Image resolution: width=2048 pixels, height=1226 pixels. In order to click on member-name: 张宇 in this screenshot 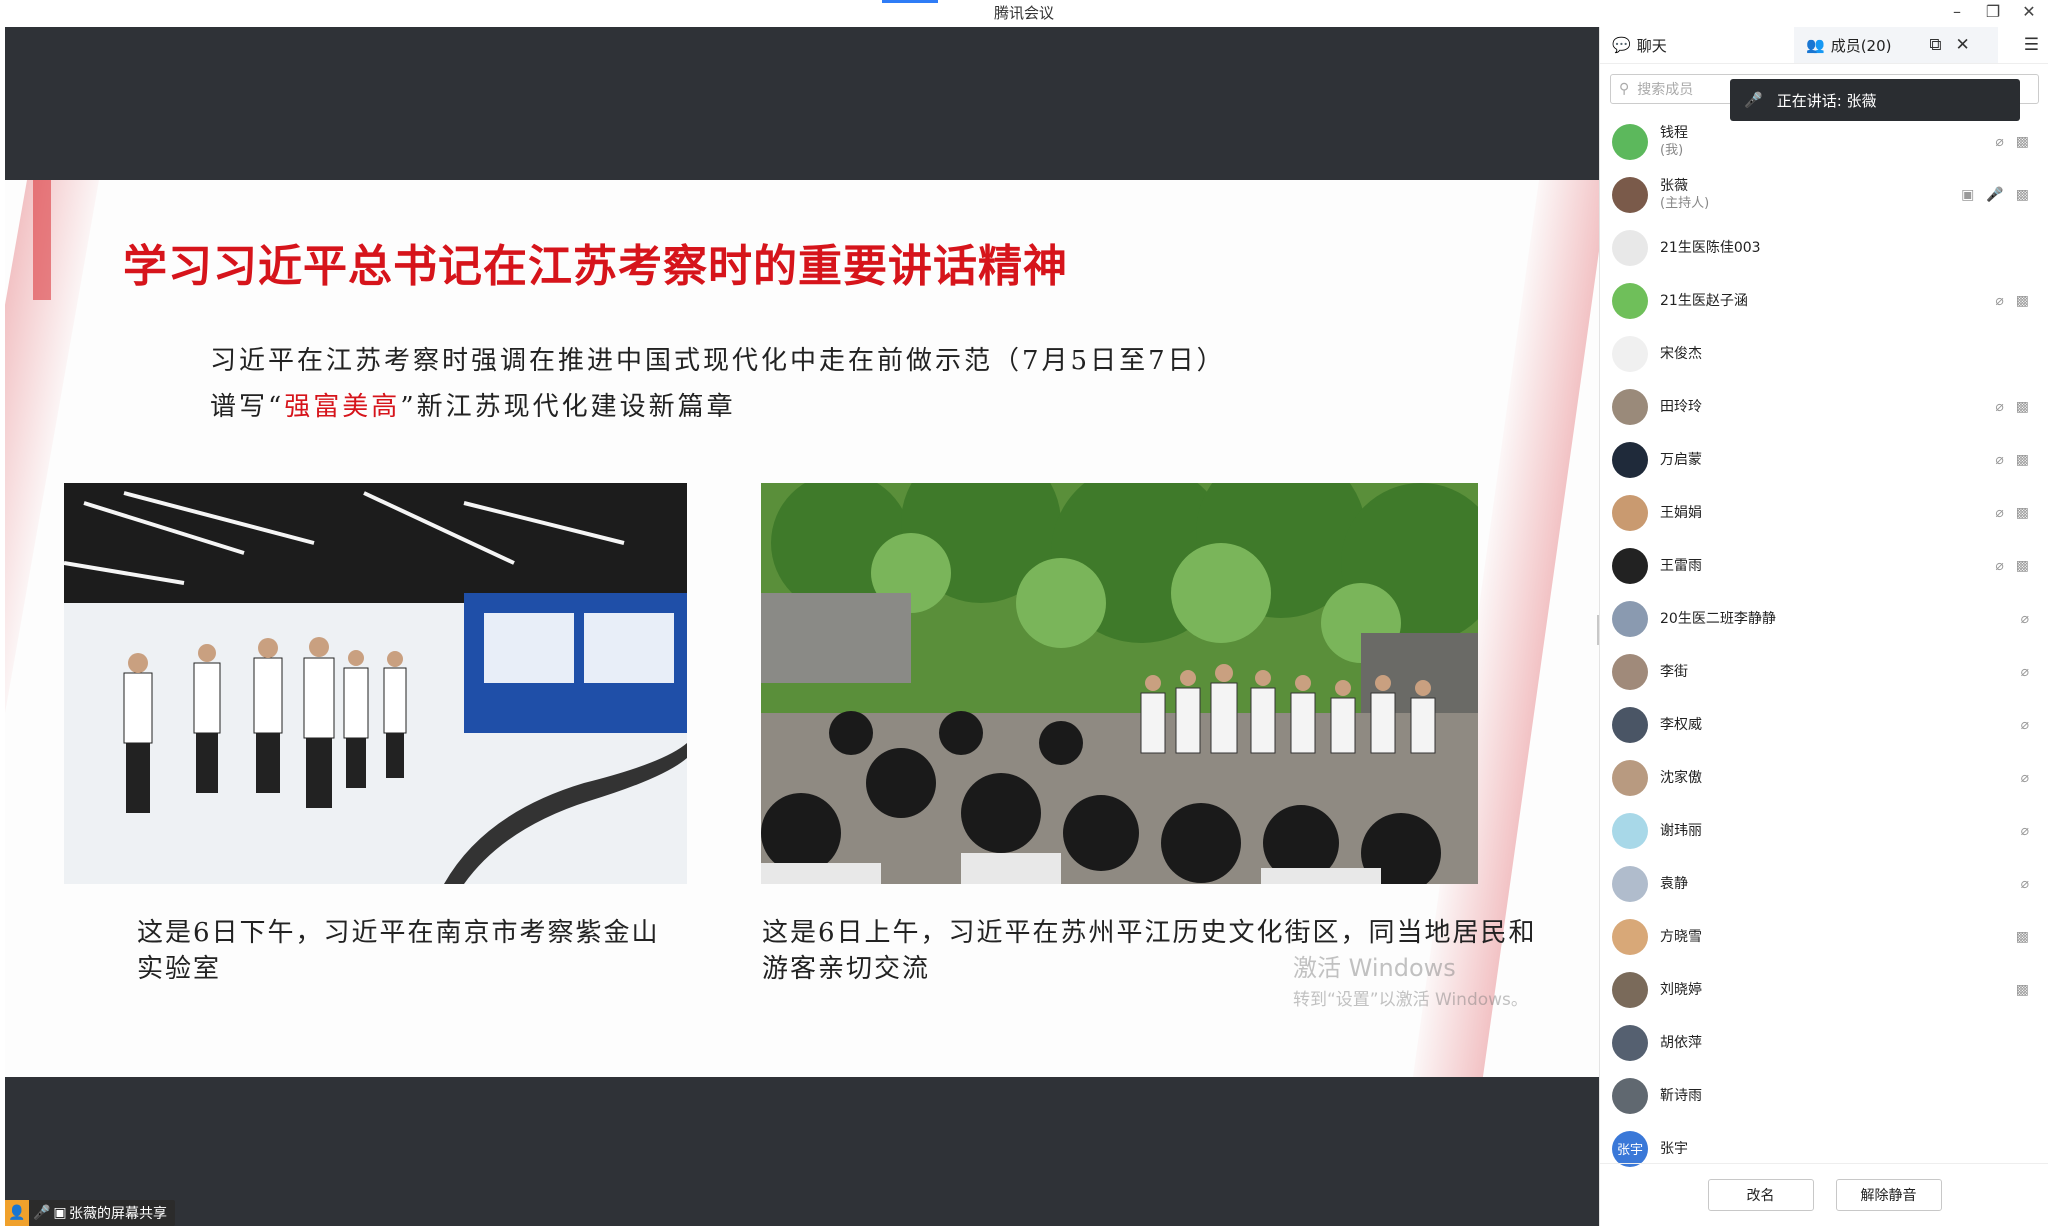, I will do `click(1674, 1148)`.